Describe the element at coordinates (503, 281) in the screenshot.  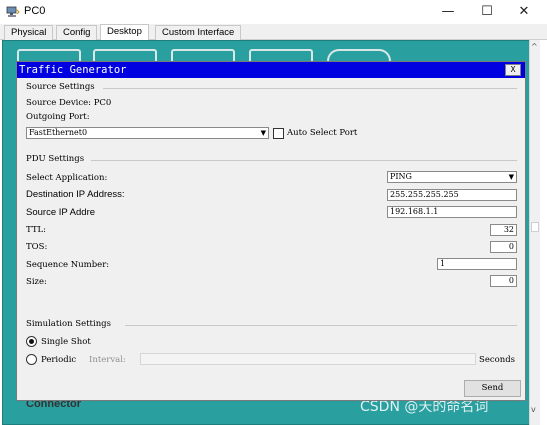
I see `size-input: 0` at that location.